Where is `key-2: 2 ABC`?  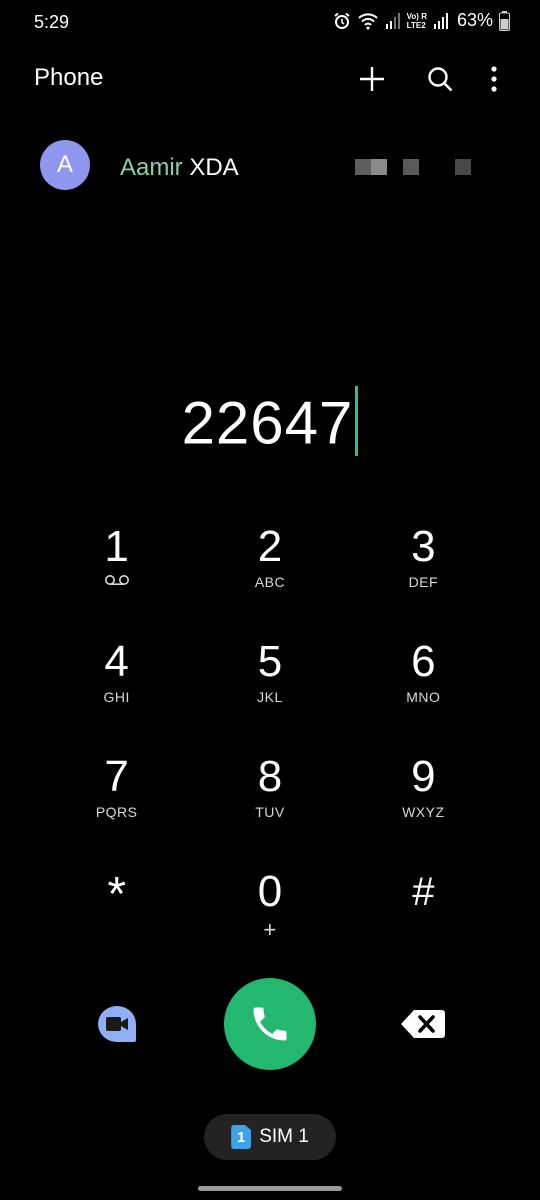
key-2: 2 ABC is located at coordinates (269, 577).